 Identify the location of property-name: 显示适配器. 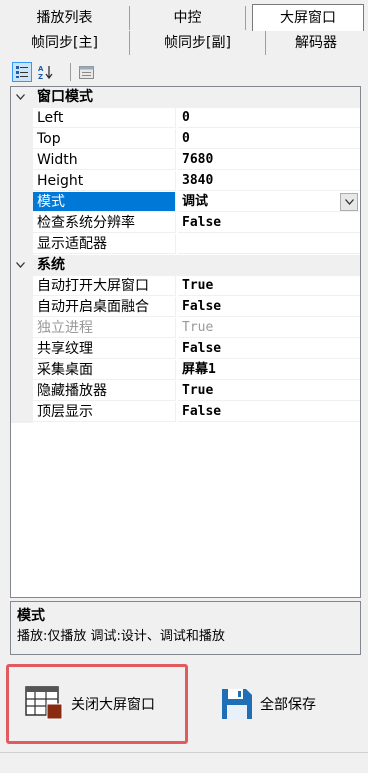
(104, 244).